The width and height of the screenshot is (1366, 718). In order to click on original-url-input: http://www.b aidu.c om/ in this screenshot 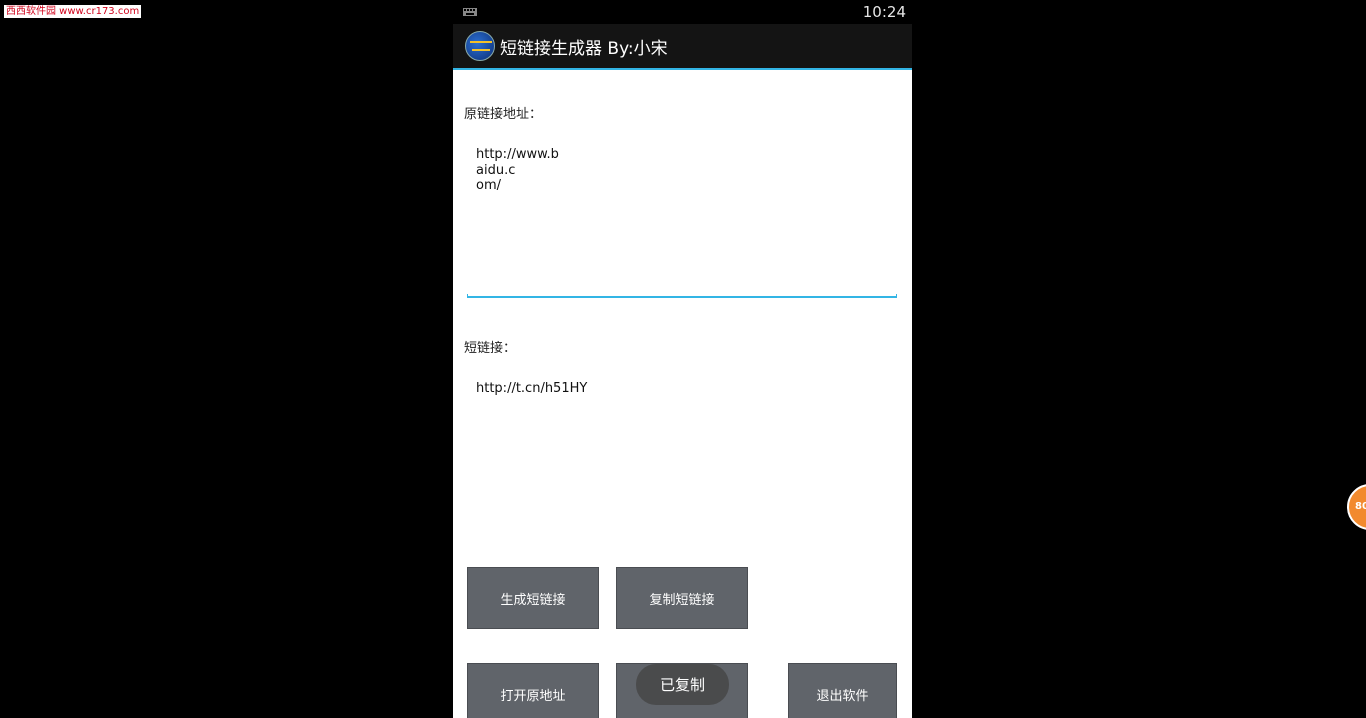, I will do `click(517, 170)`.